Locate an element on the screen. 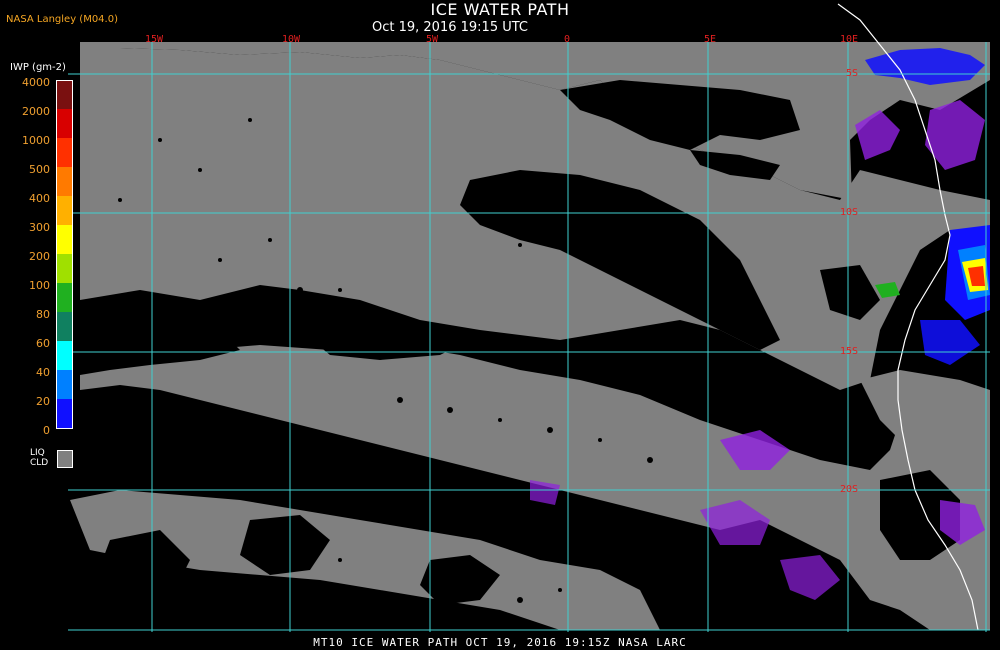 Image resolution: width=1000 pixels, height=650 pixels. liquid-cloud-label-line2: CLD is located at coordinates (39, 463).